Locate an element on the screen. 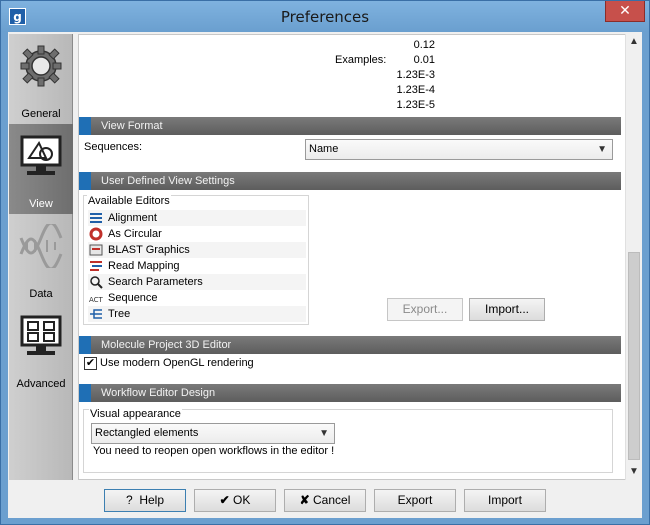 Image resolution: width=650 pixels, height=525 pixels. category-sidebar: General View Data Advanced is located at coordinates (41, 257).